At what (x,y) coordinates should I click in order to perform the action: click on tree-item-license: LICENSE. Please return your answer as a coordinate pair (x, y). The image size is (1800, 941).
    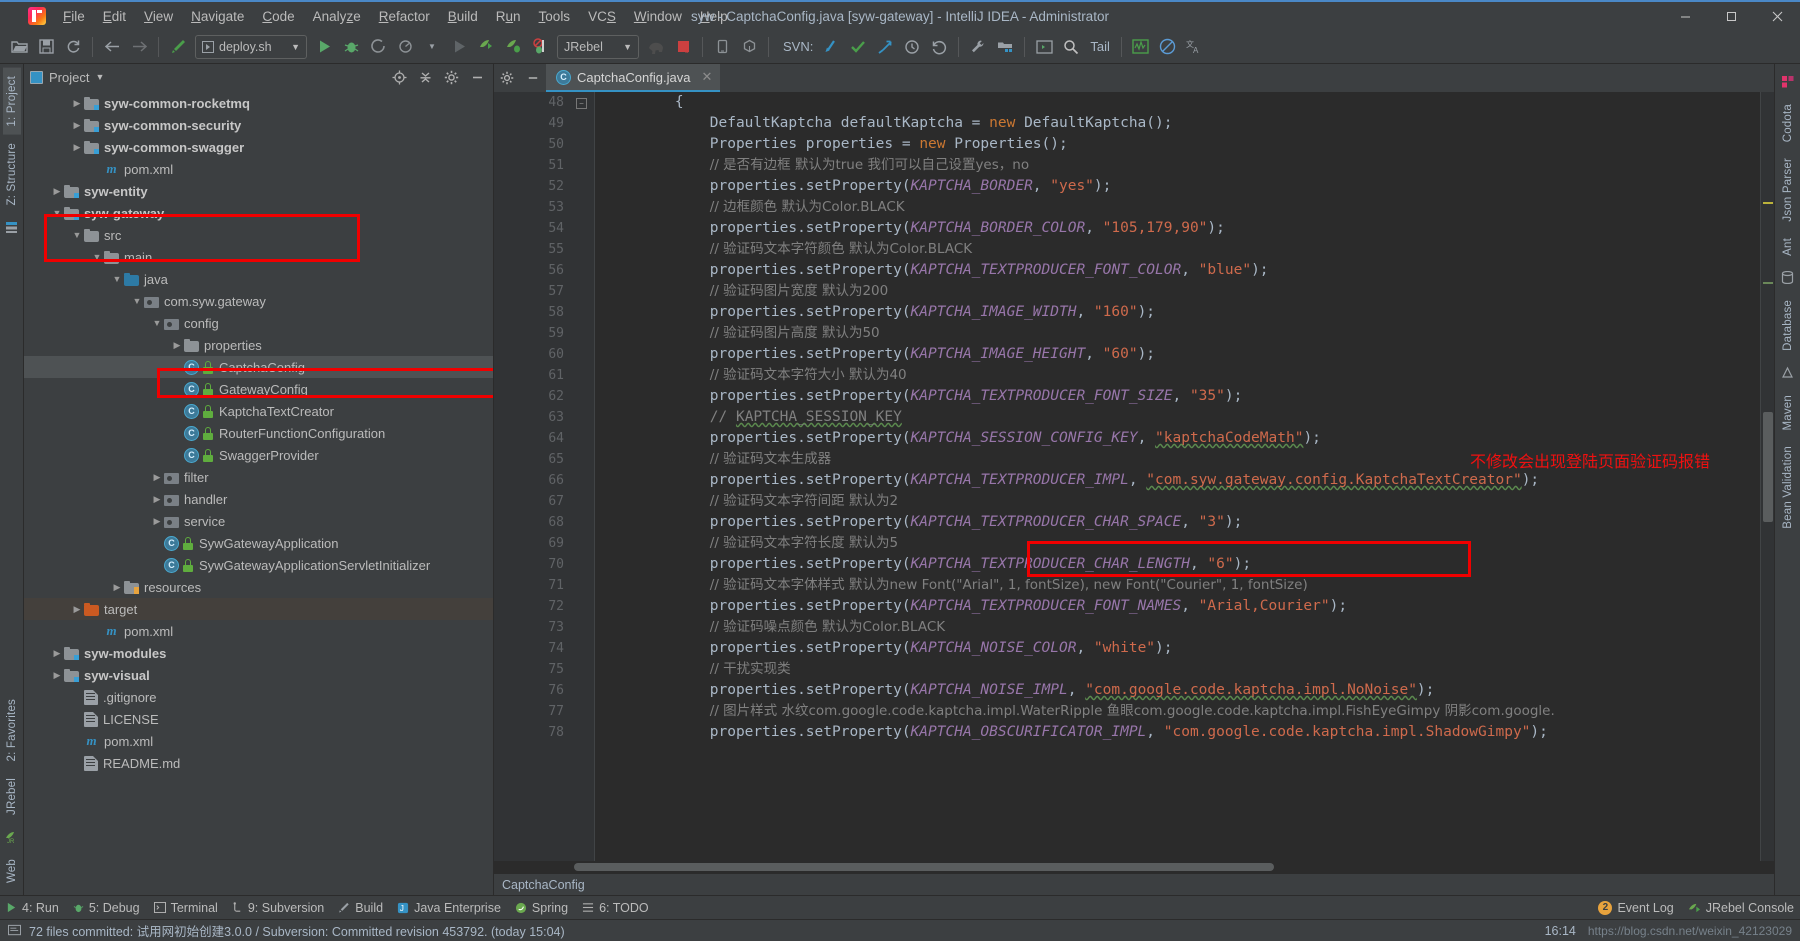
    Looking at the image, I should click on (258, 719).